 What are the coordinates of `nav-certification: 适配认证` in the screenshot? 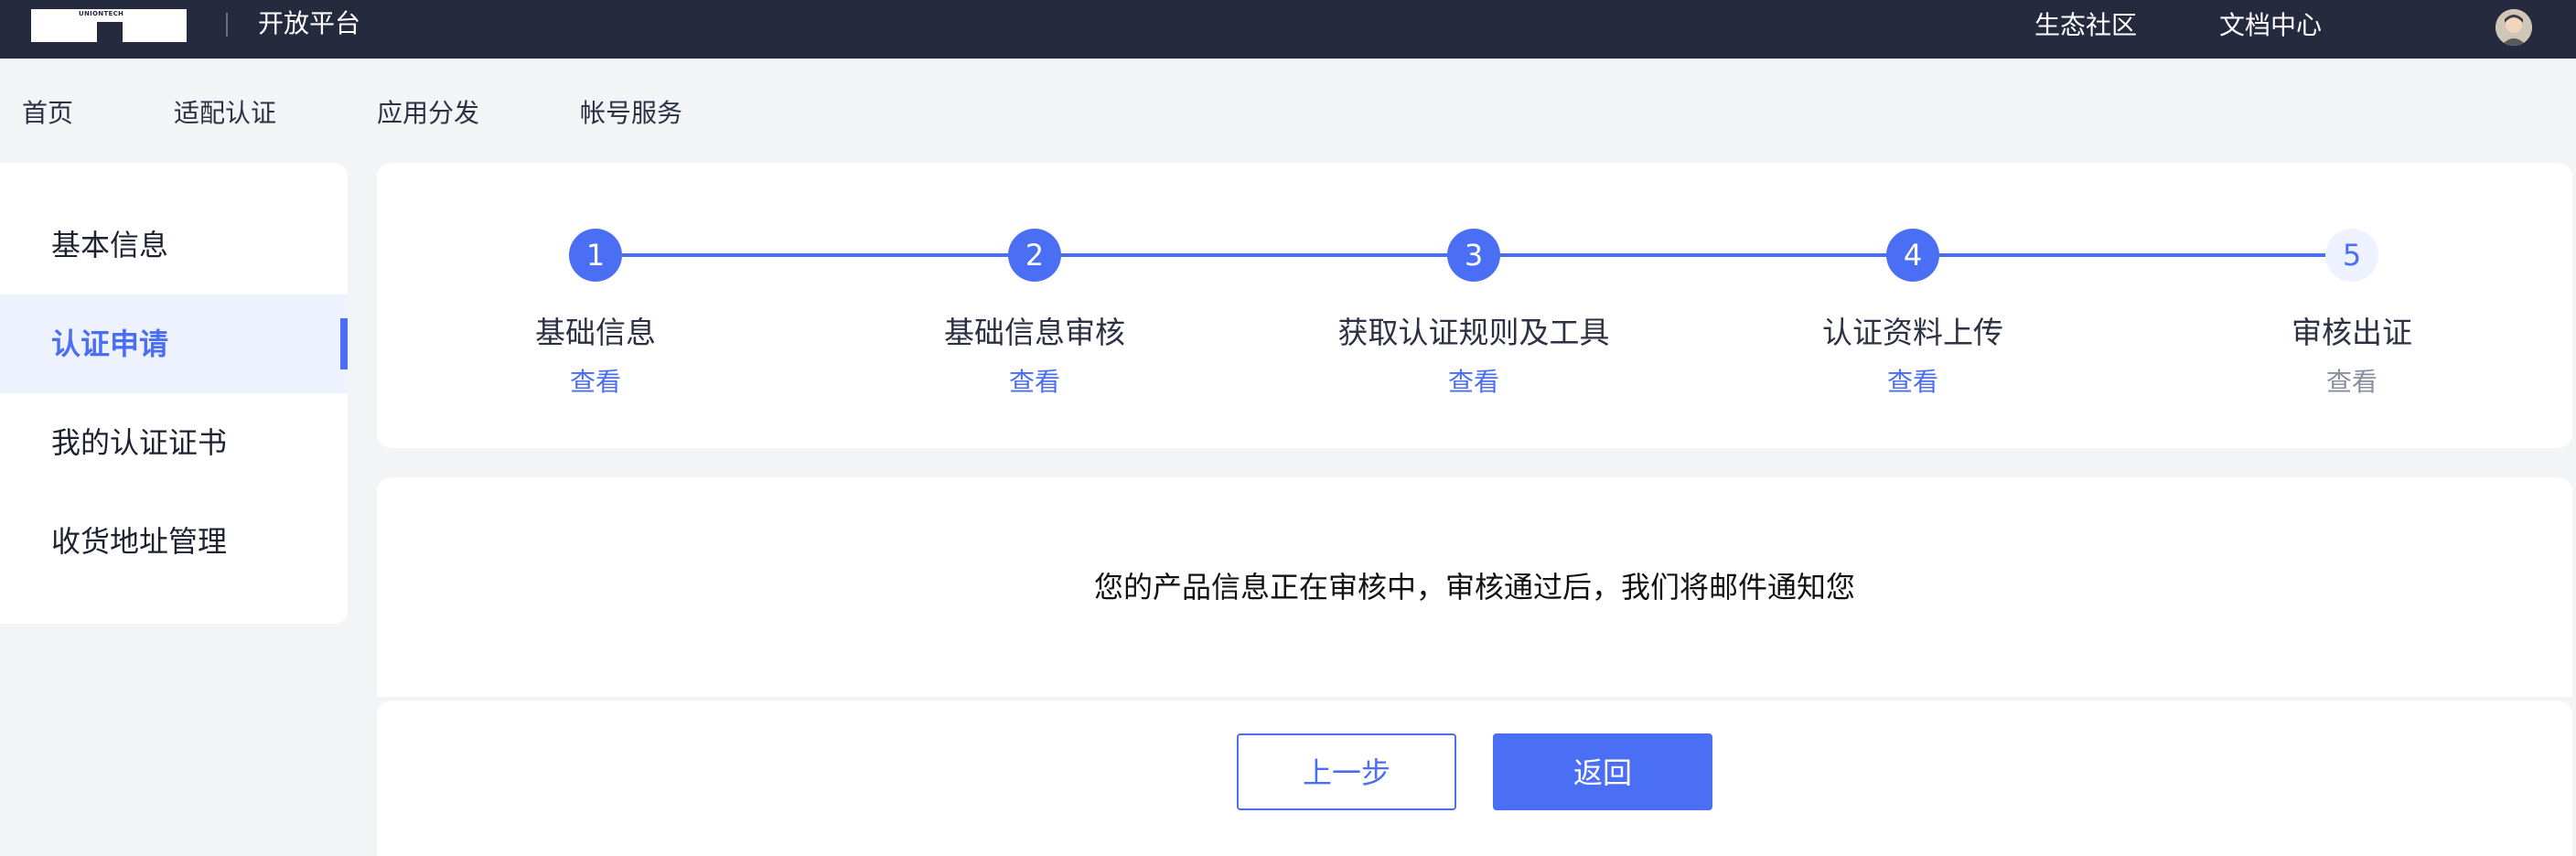 It's located at (225, 113).